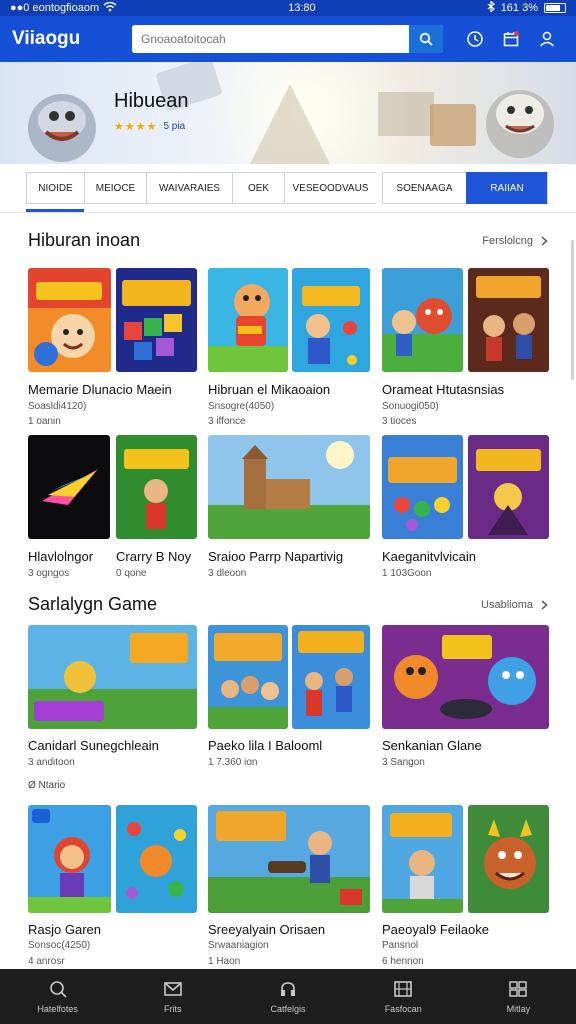 The width and height of the screenshot is (576, 1024). What do you see at coordinates (291, 113) in the screenshot?
I see `hero-illustration` at bounding box center [291, 113].